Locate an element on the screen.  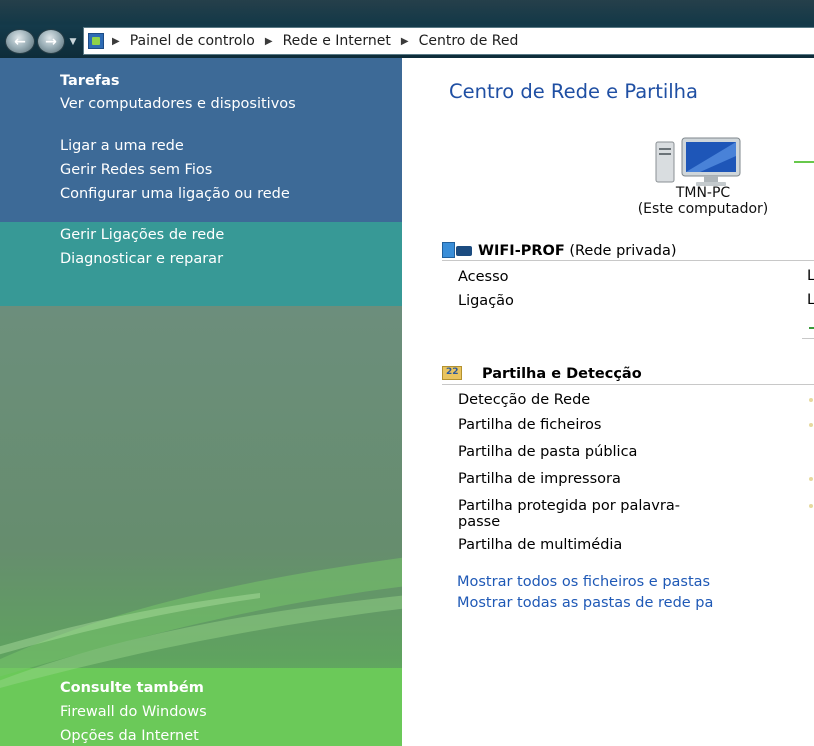
network-name: WIFI-PROF is located at coordinates (521, 251).